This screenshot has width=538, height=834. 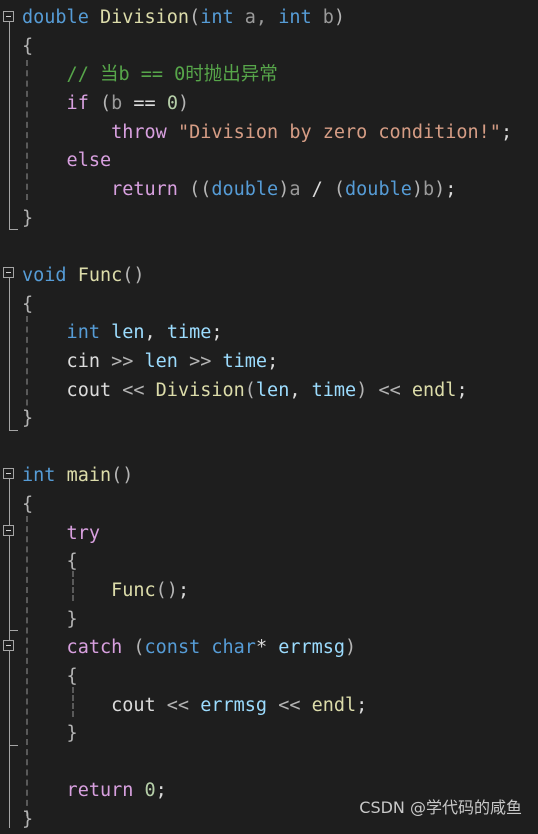 I want to click on code-token: int, so click(x=295, y=17).